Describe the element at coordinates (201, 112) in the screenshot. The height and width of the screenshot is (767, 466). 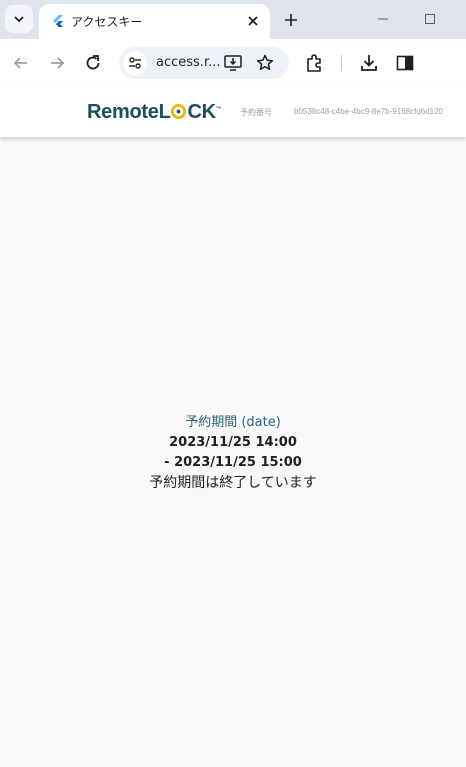
I see `logo-ck-text: CK` at that location.